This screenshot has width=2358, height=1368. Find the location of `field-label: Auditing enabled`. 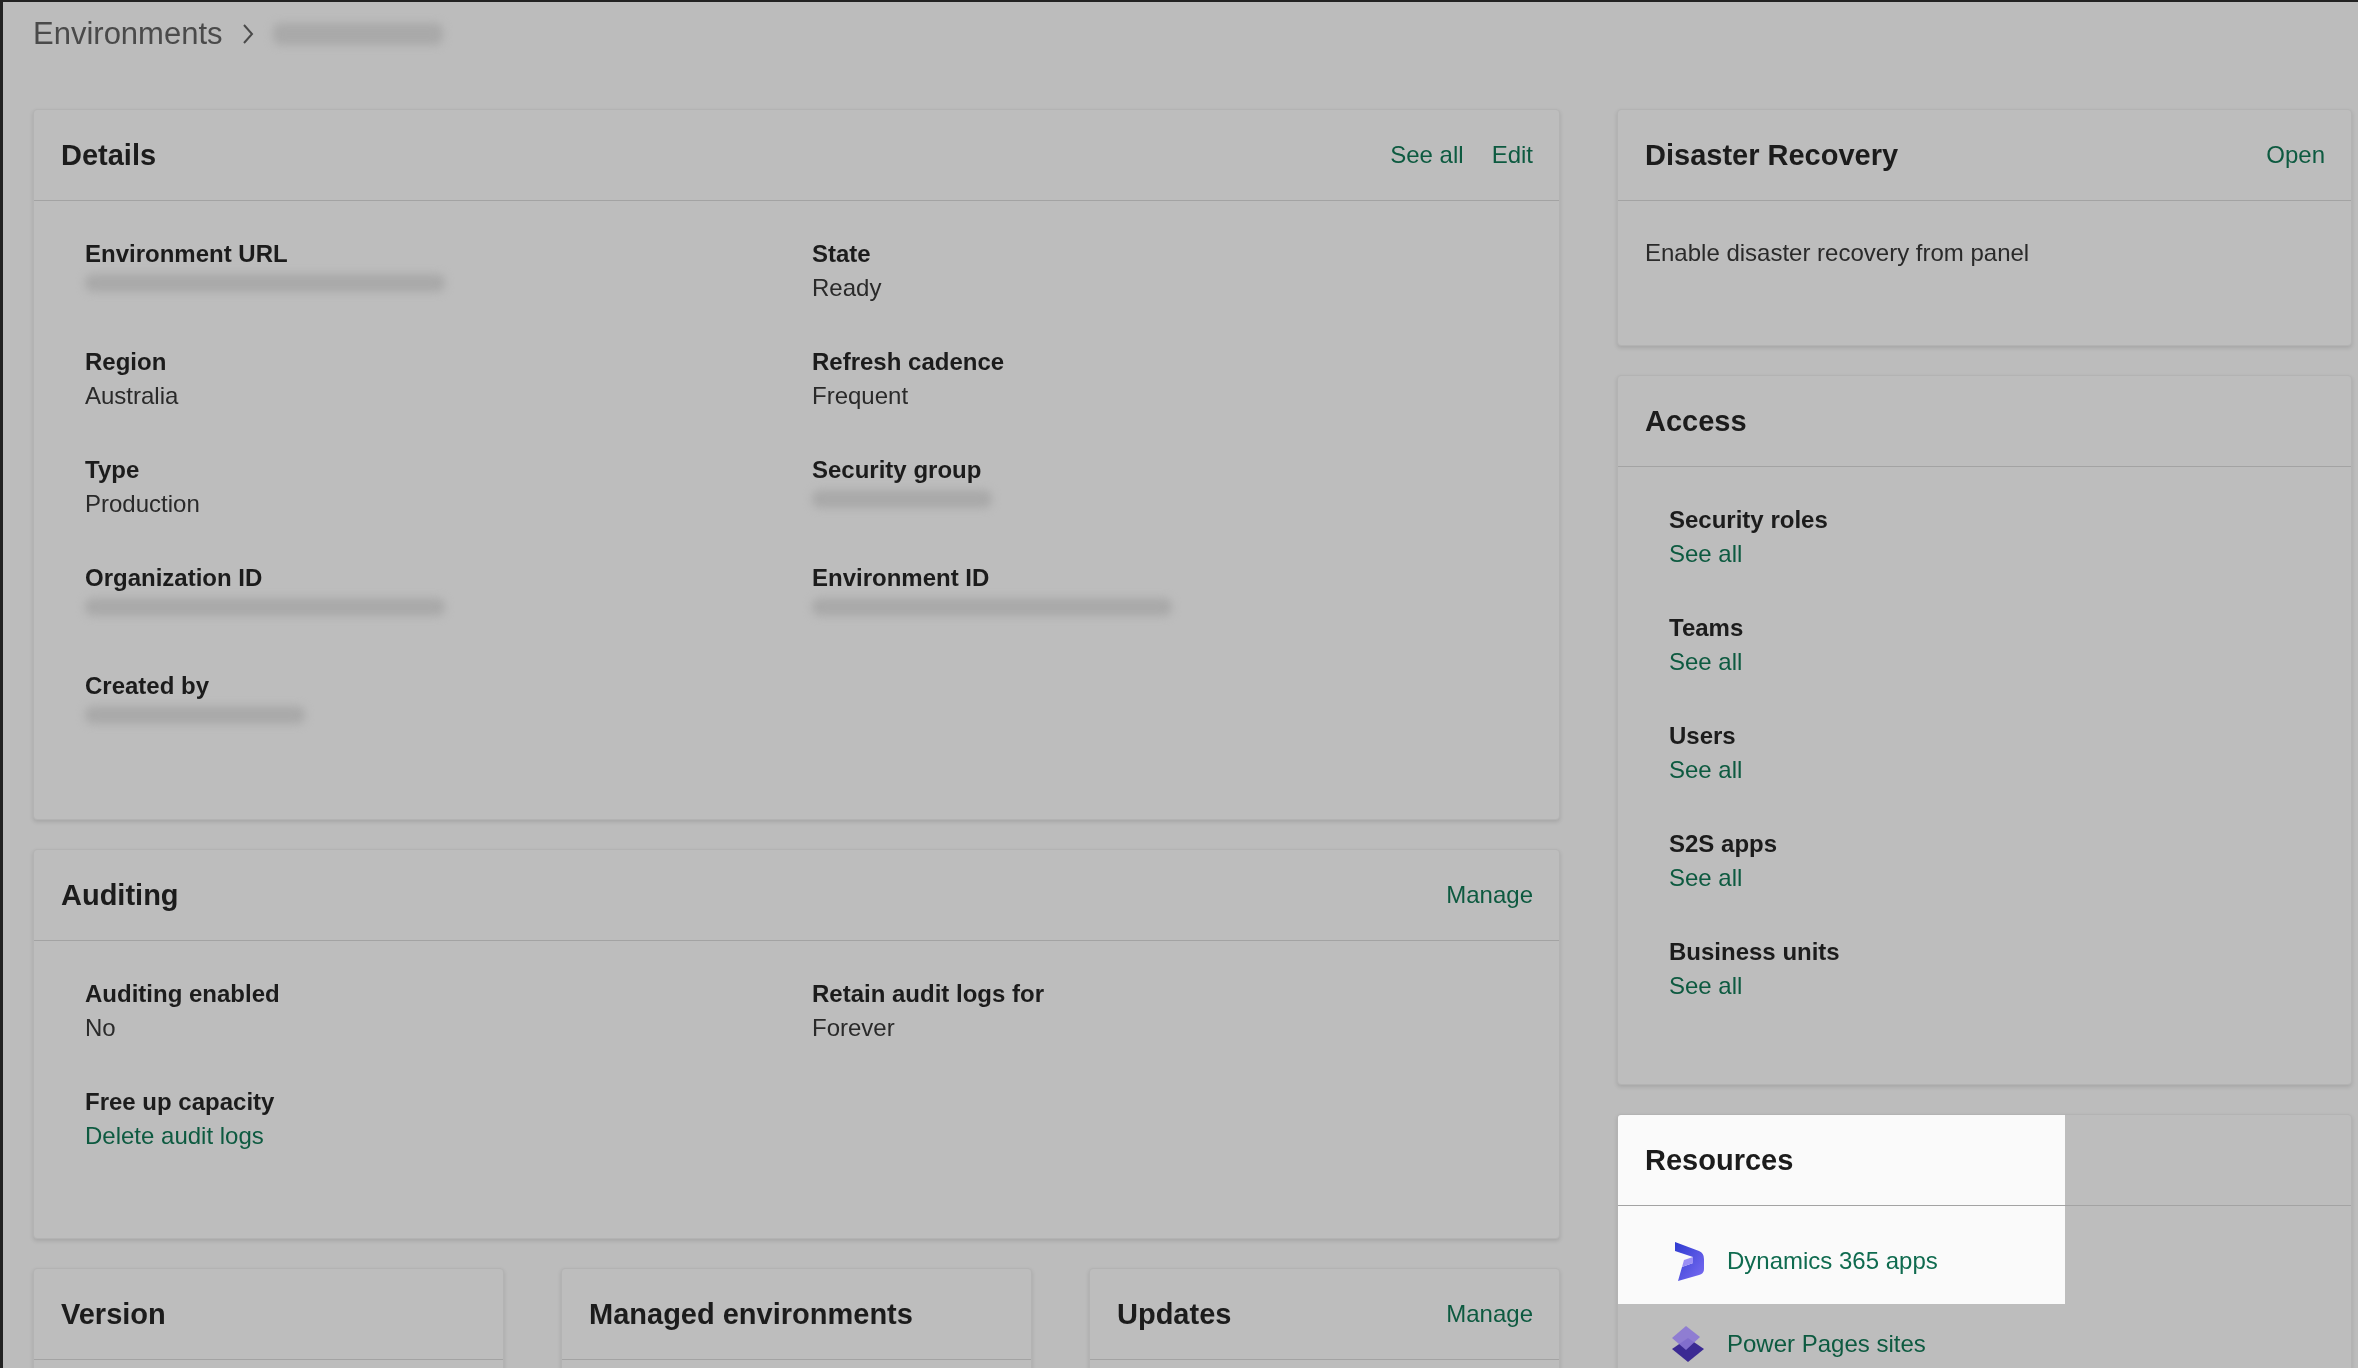

field-label: Auditing enabled is located at coordinates (183, 994).